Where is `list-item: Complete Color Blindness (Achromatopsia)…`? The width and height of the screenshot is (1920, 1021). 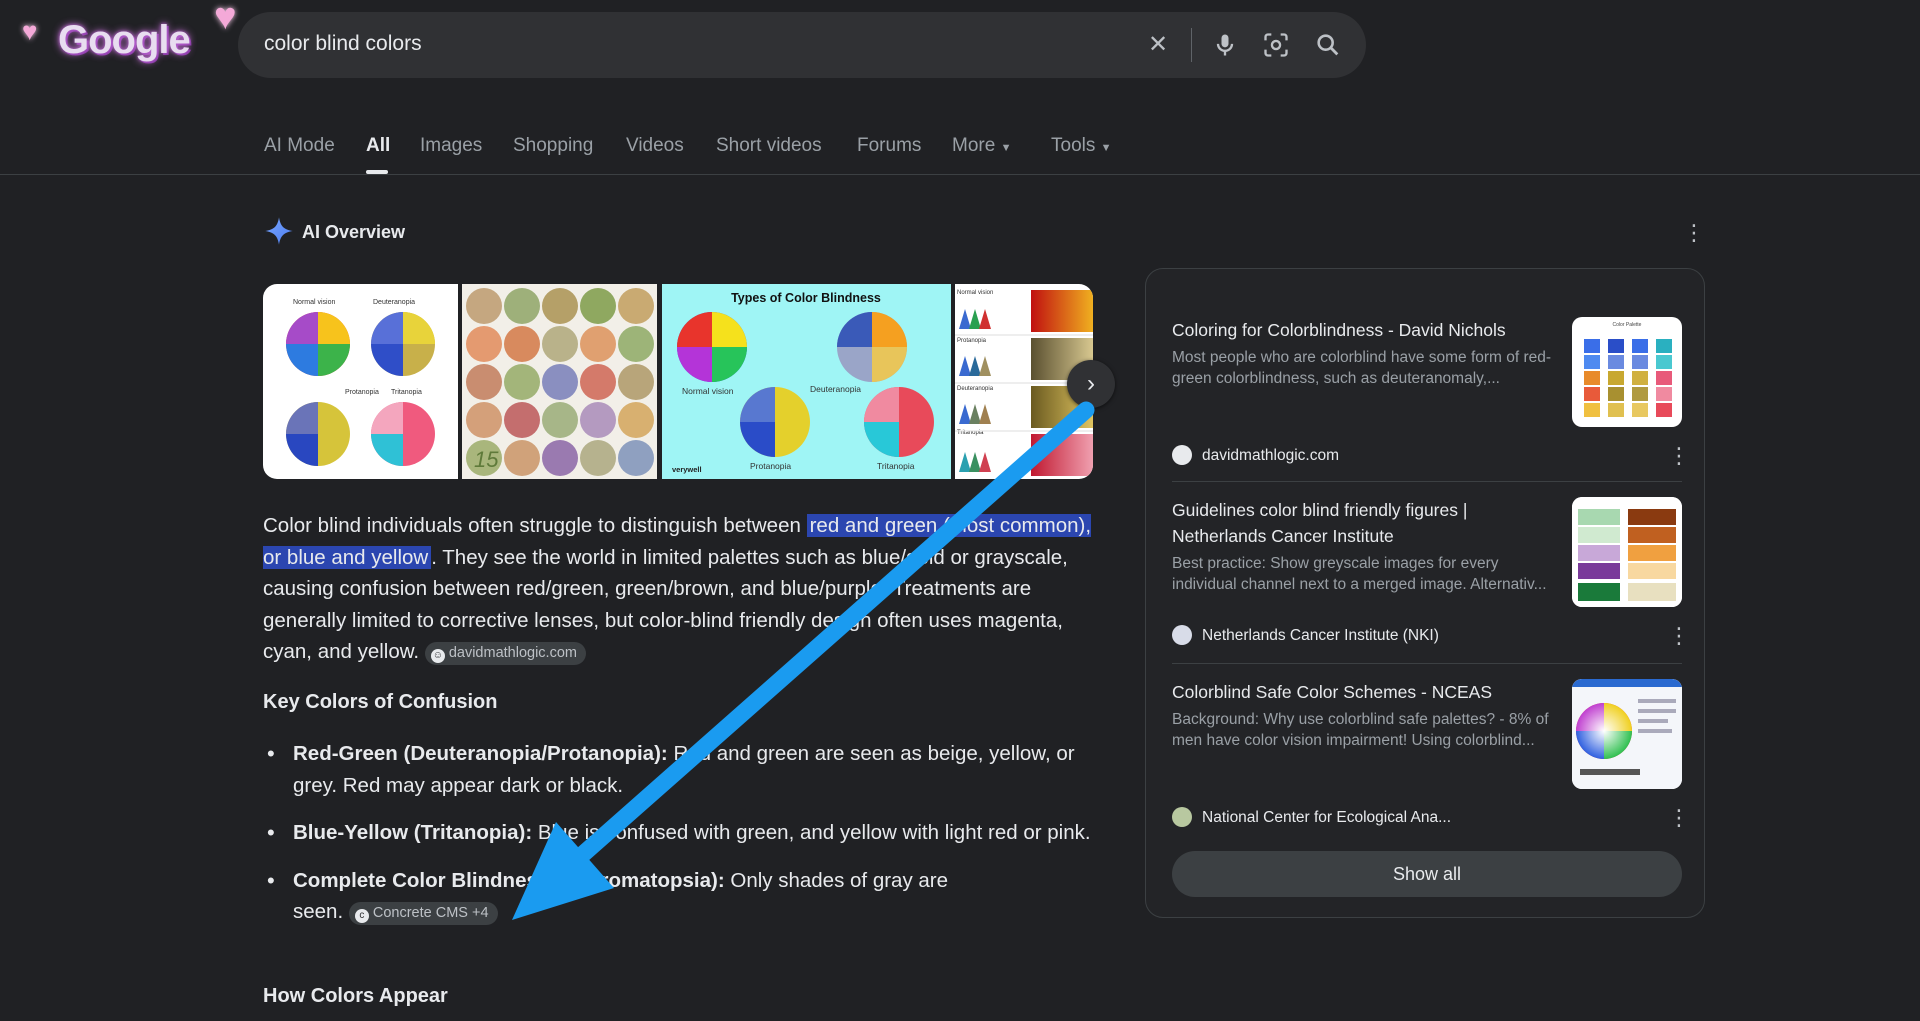
list-item: Complete Color Blindness (Achromatopsia)… is located at coordinates (683, 896).